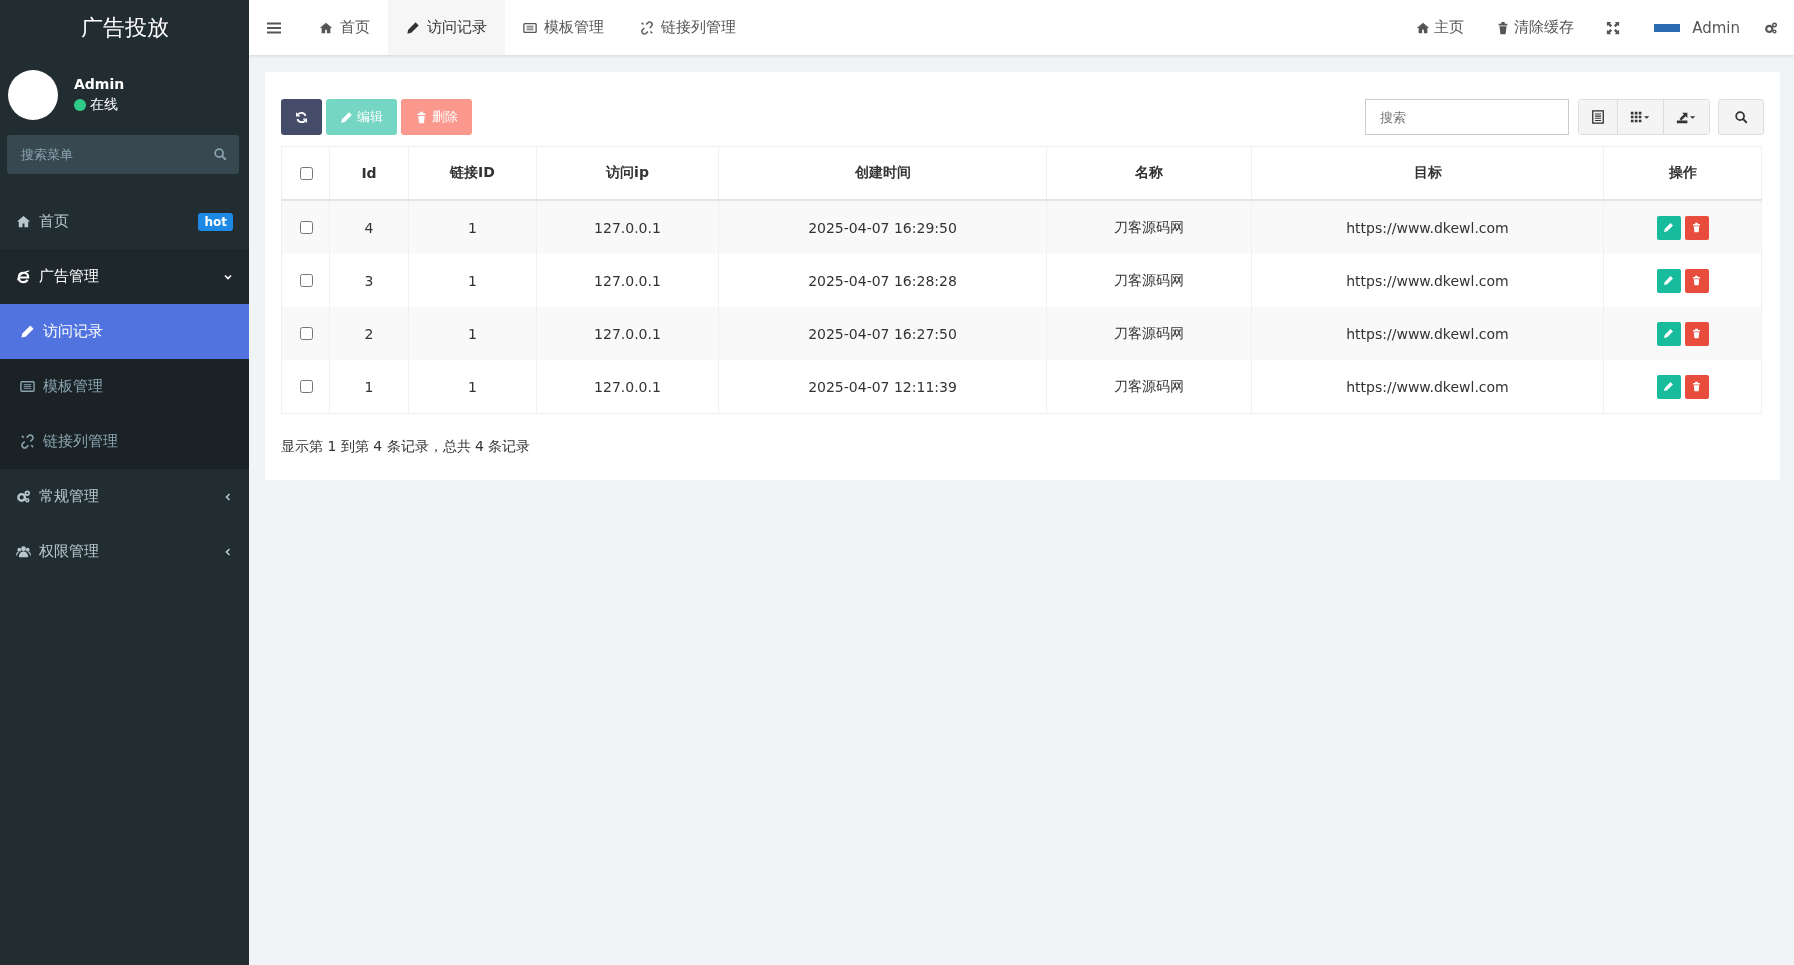 This screenshot has width=1794, height=965. What do you see at coordinates (1771, 27) in the screenshot?
I see `settings-icon` at bounding box center [1771, 27].